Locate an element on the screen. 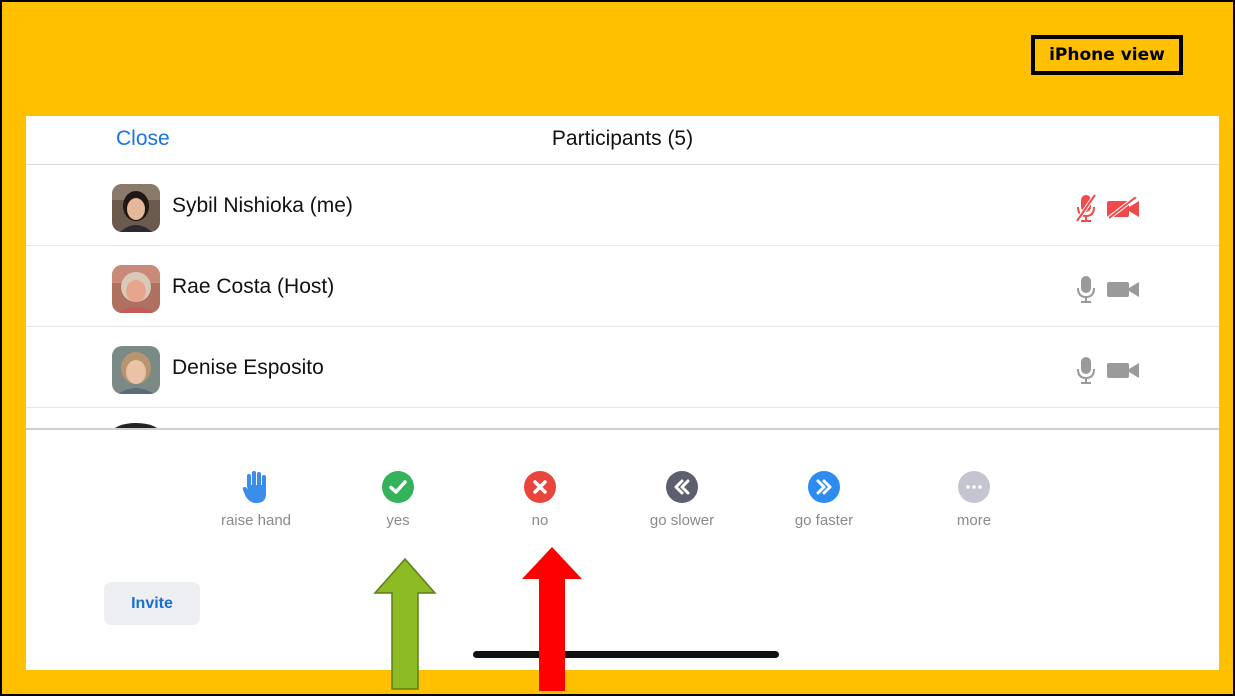 This screenshot has height=696, width=1235. more-button: more is located at coordinates (974, 499).